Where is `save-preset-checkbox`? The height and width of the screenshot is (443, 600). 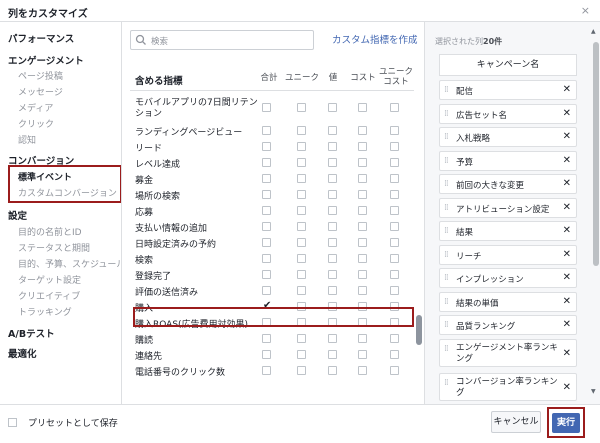 save-preset-checkbox is located at coordinates (12, 422).